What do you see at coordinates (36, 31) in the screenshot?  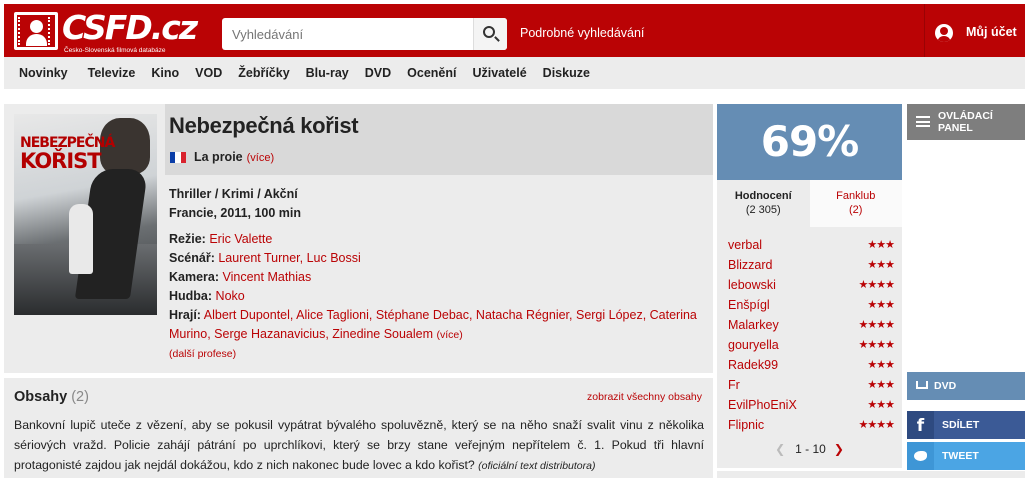 I see `film-logo-icon` at bounding box center [36, 31].